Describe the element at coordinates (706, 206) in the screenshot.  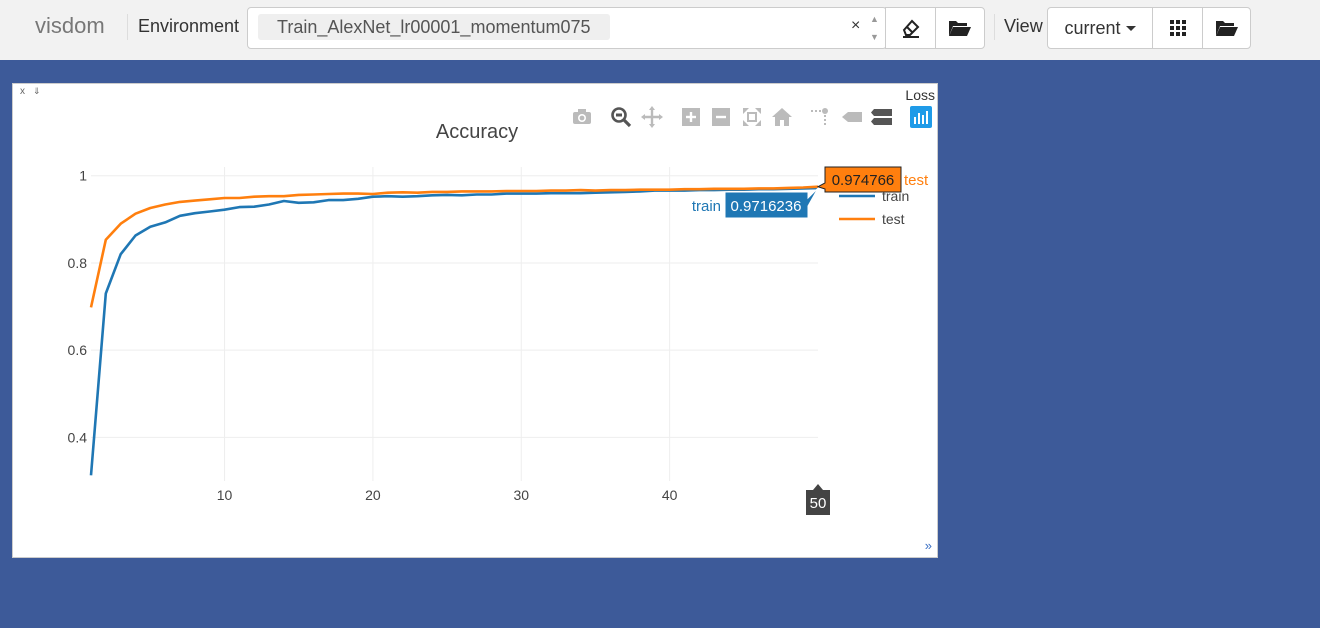
I see `train-hover-name: train` at that location.